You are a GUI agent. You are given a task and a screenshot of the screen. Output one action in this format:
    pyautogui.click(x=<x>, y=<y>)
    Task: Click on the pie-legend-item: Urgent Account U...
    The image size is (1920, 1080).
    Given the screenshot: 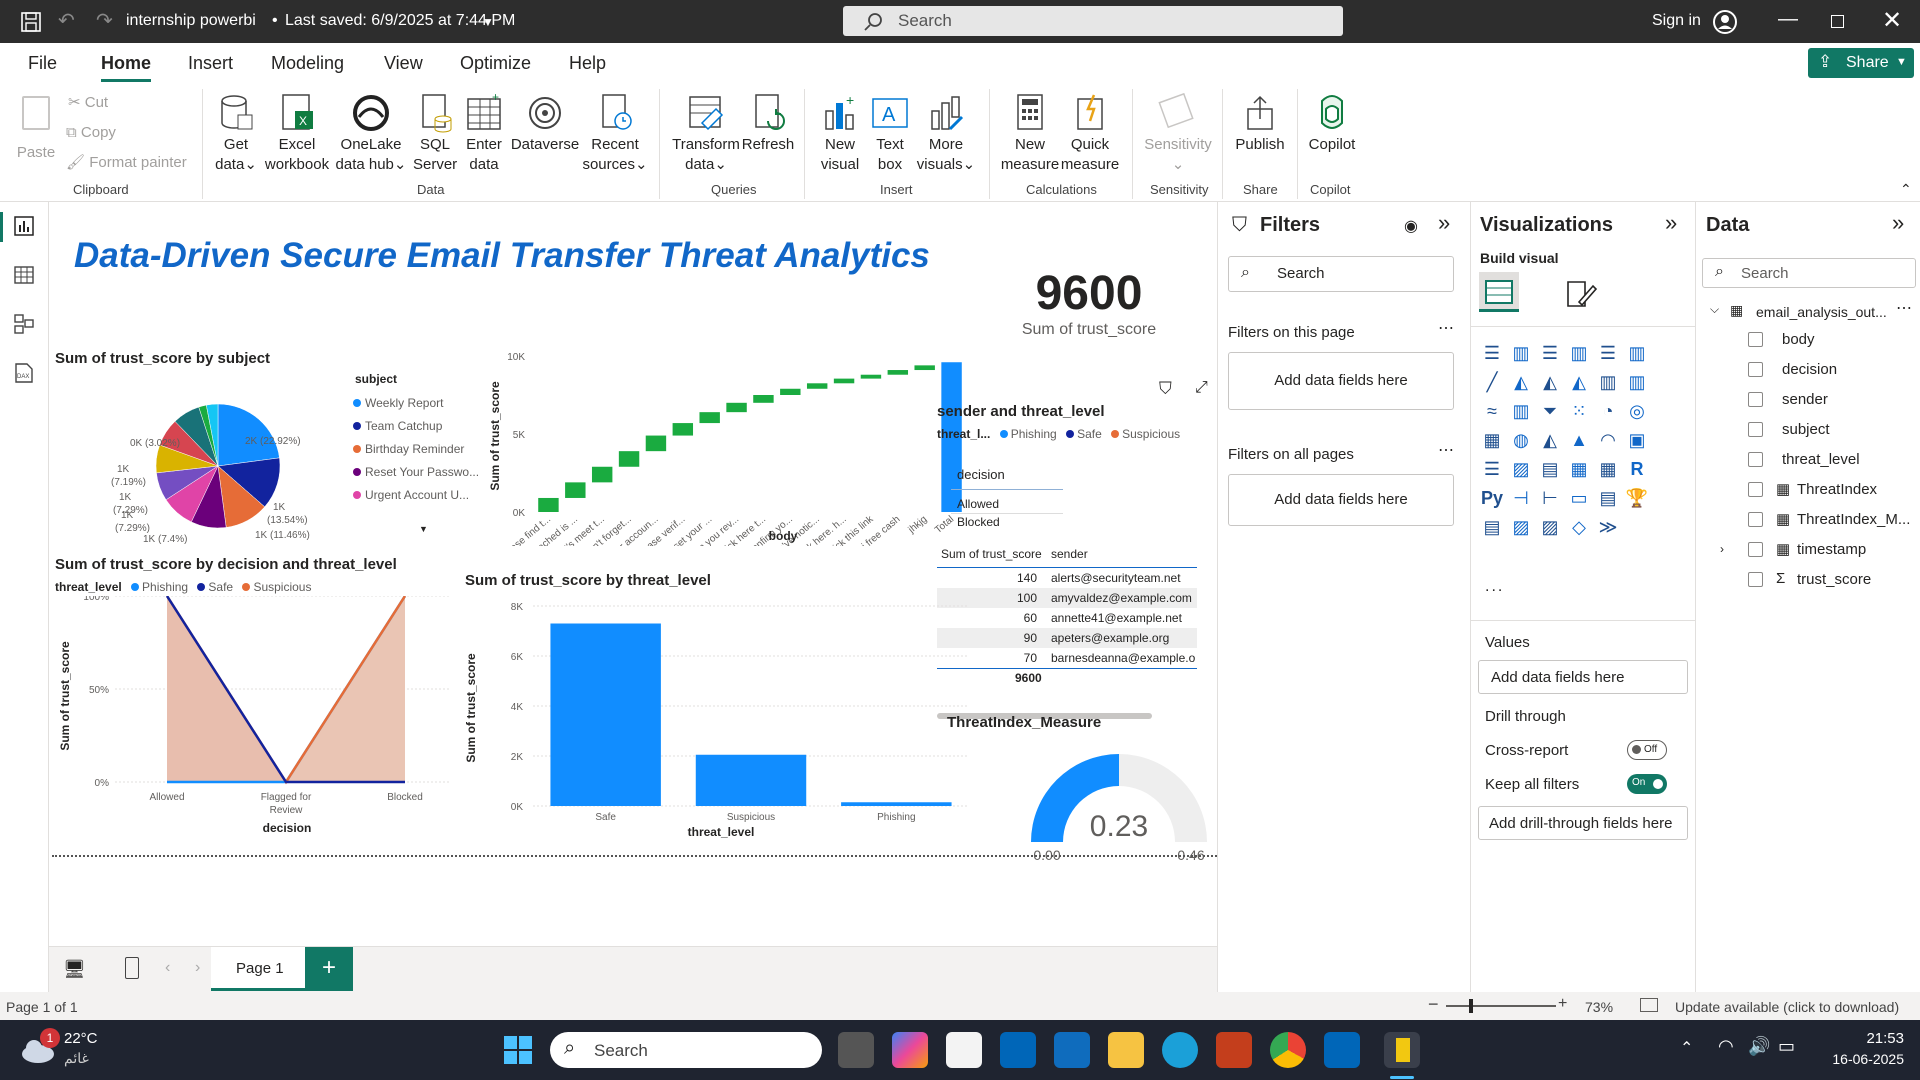 What is the action you would take?
    pyautogui.click(x=416, y=495)
    